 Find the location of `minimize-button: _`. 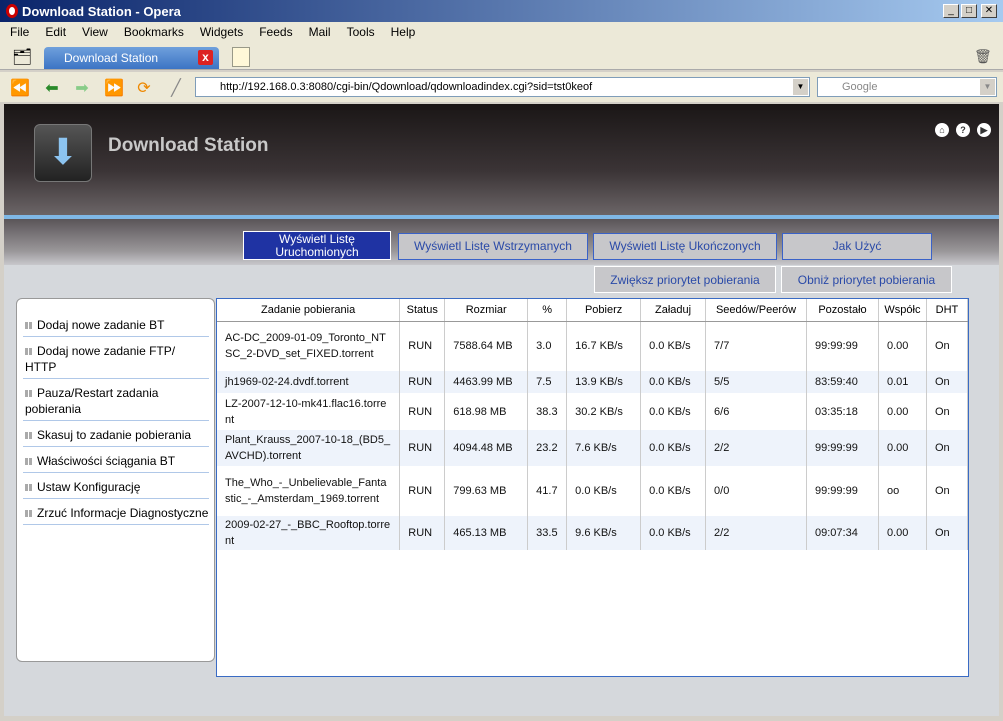

minimize-button: _ is located at coordinates (951, 11).